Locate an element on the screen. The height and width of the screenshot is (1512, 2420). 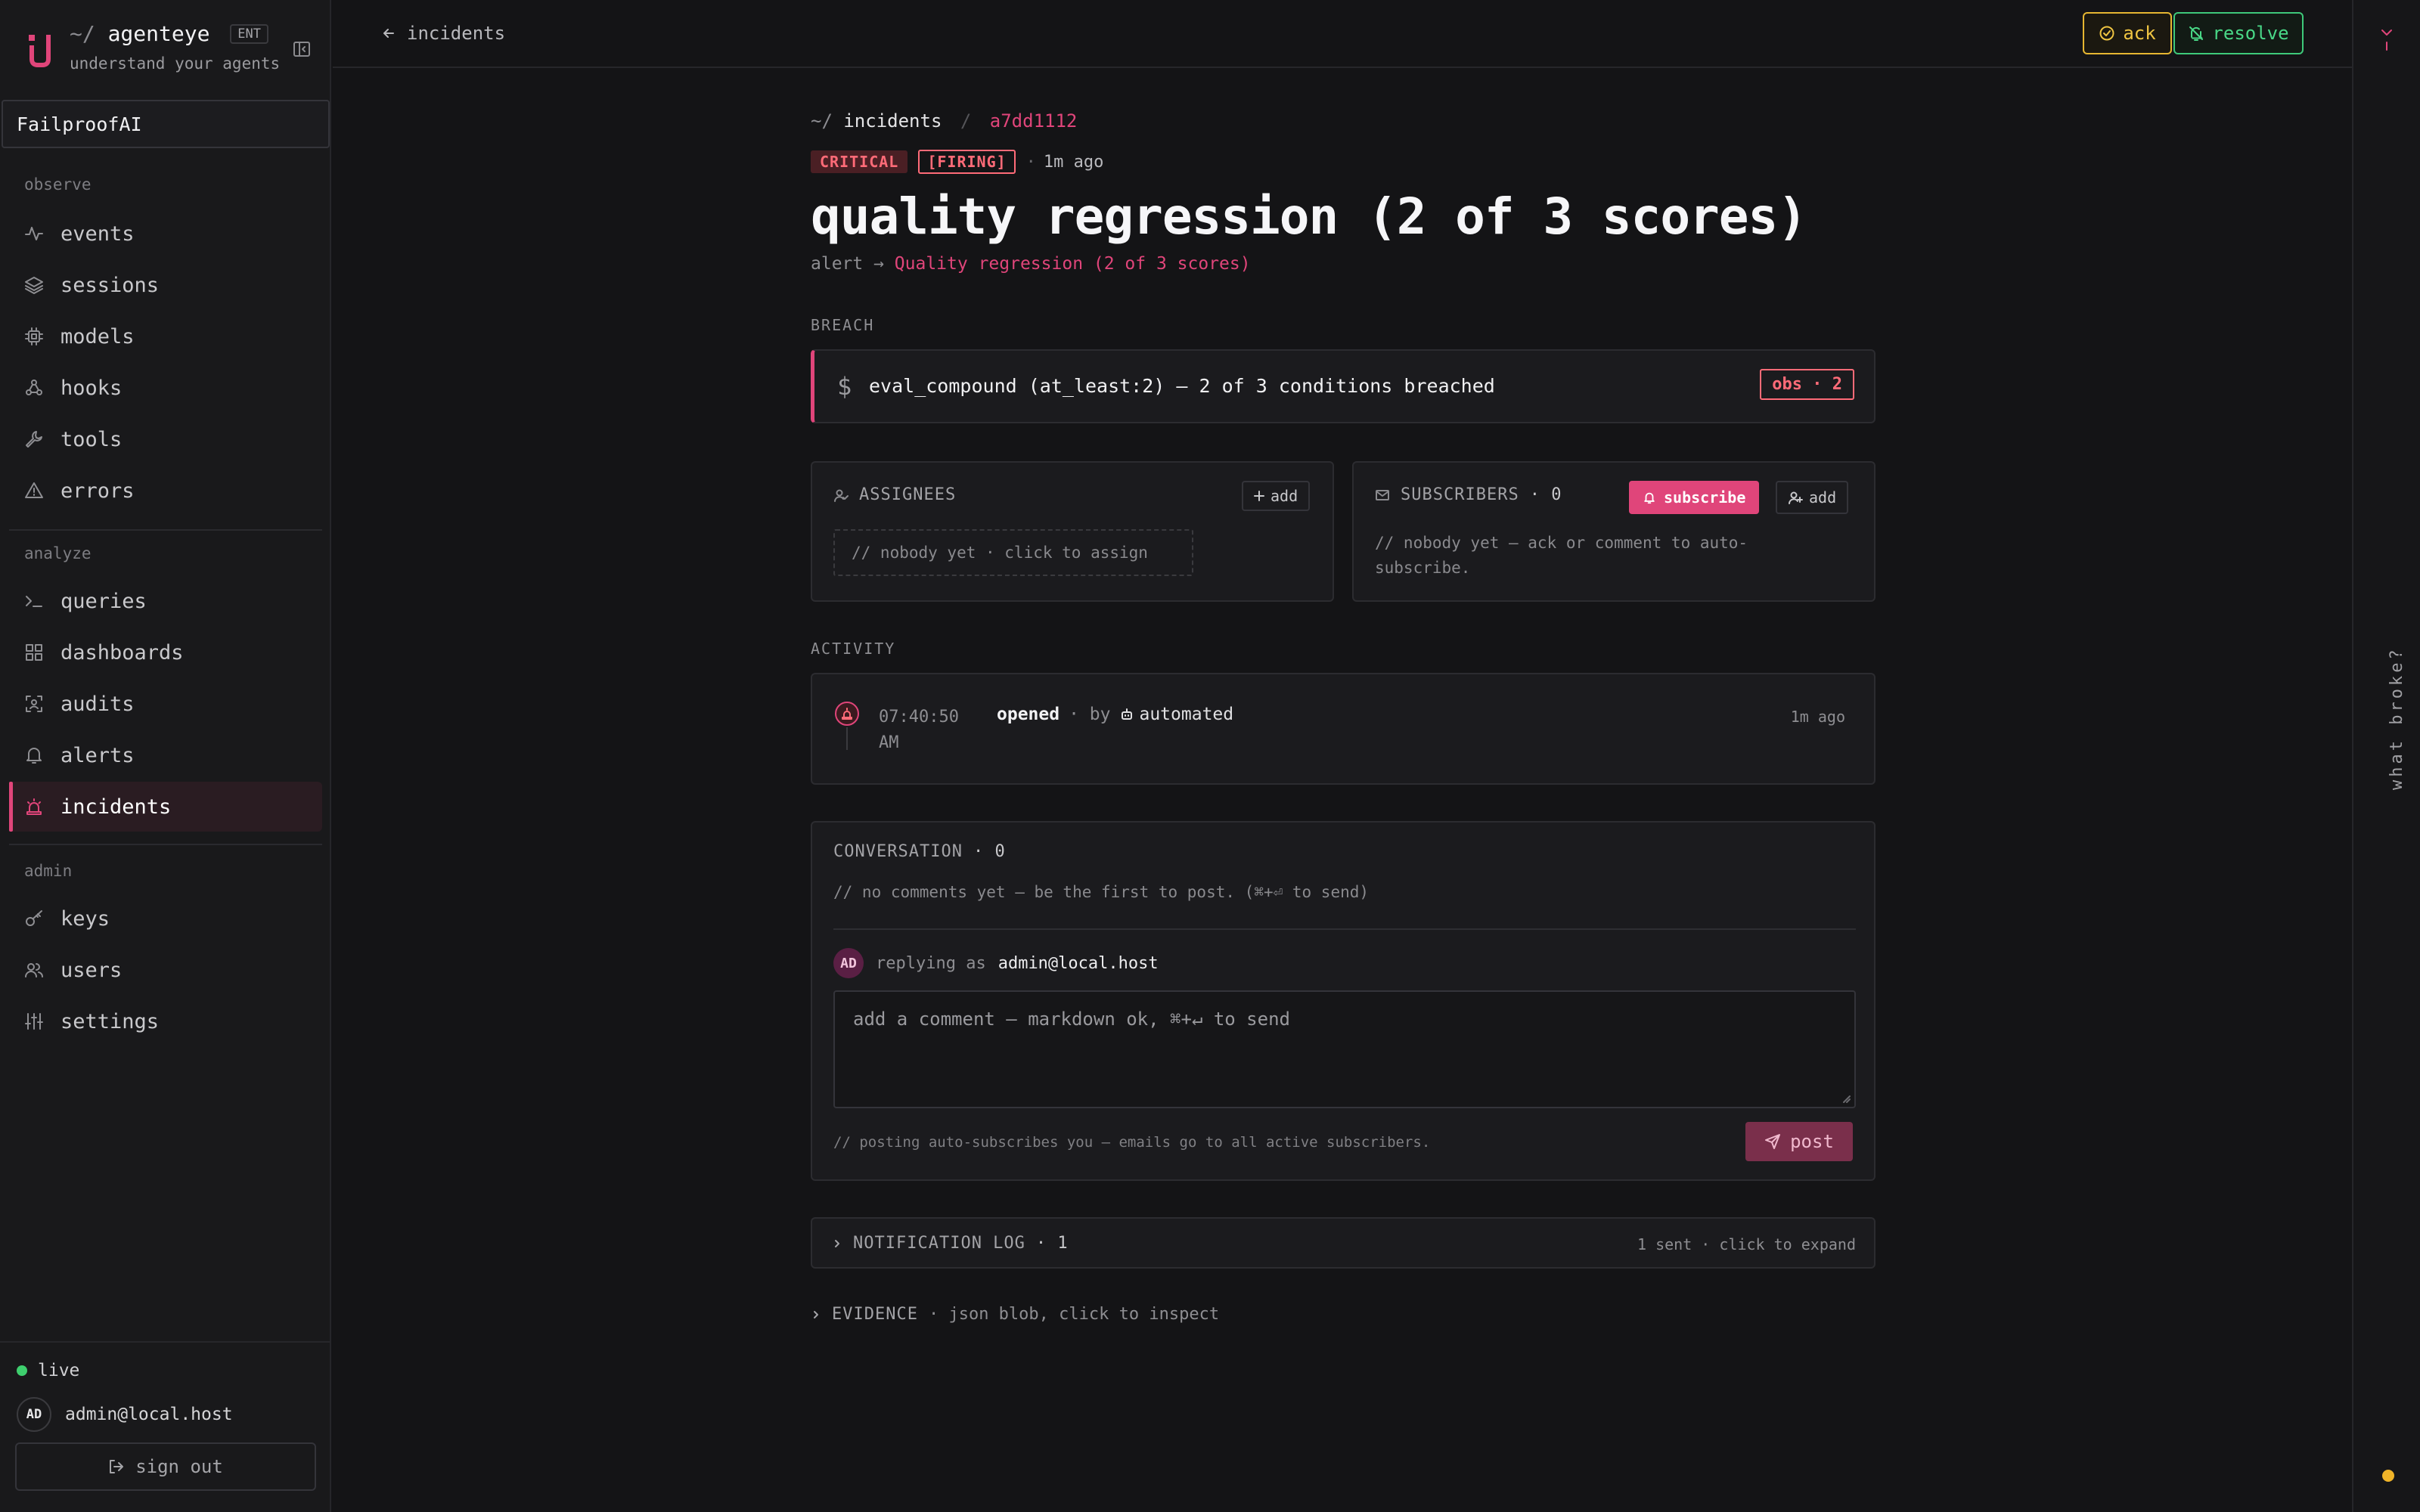
add-subscriber-button: add is located at coordinates (1812, 497).